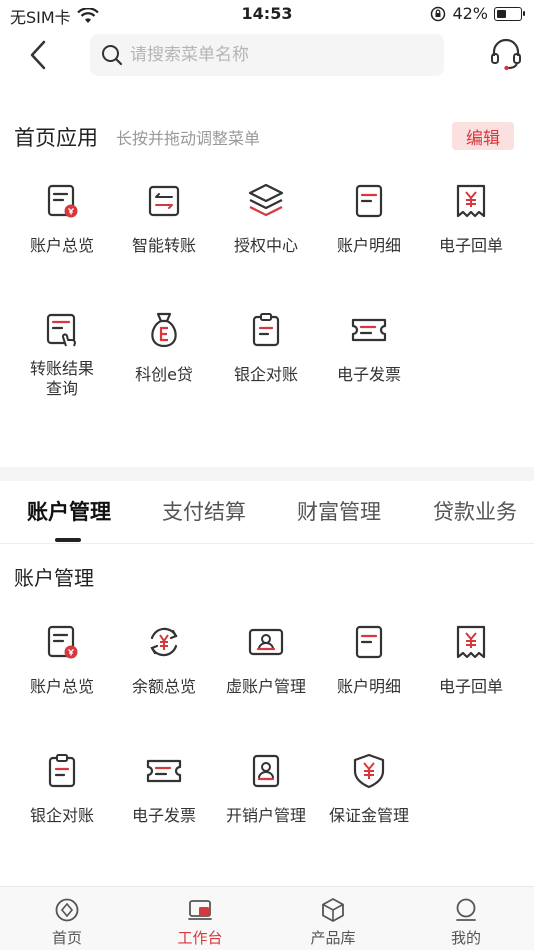  What do you see at coordinates (164, 788) in the screenshot?
I see `menu-e-invoice: 电子发票` at bounding box center [164, 788].